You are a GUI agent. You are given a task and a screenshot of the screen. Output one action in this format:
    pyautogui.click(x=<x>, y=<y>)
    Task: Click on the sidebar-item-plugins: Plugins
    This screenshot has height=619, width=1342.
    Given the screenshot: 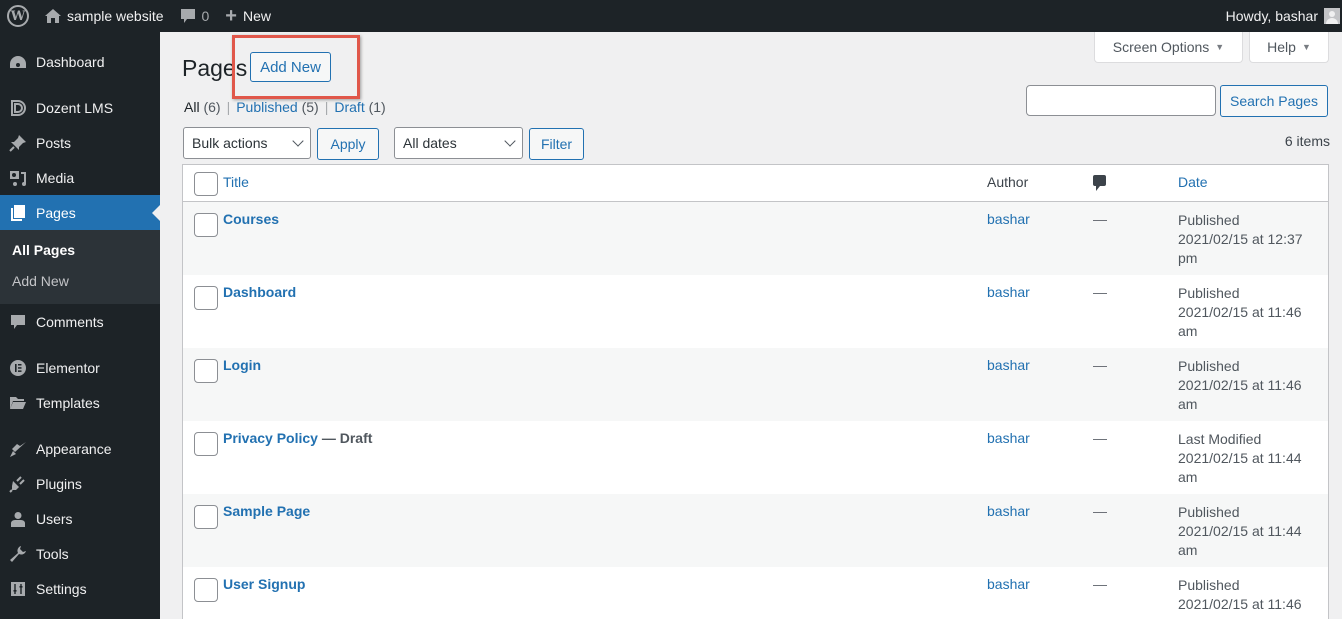 What is the action you would take?
    pyautogui.click(x=80, y=483)
    